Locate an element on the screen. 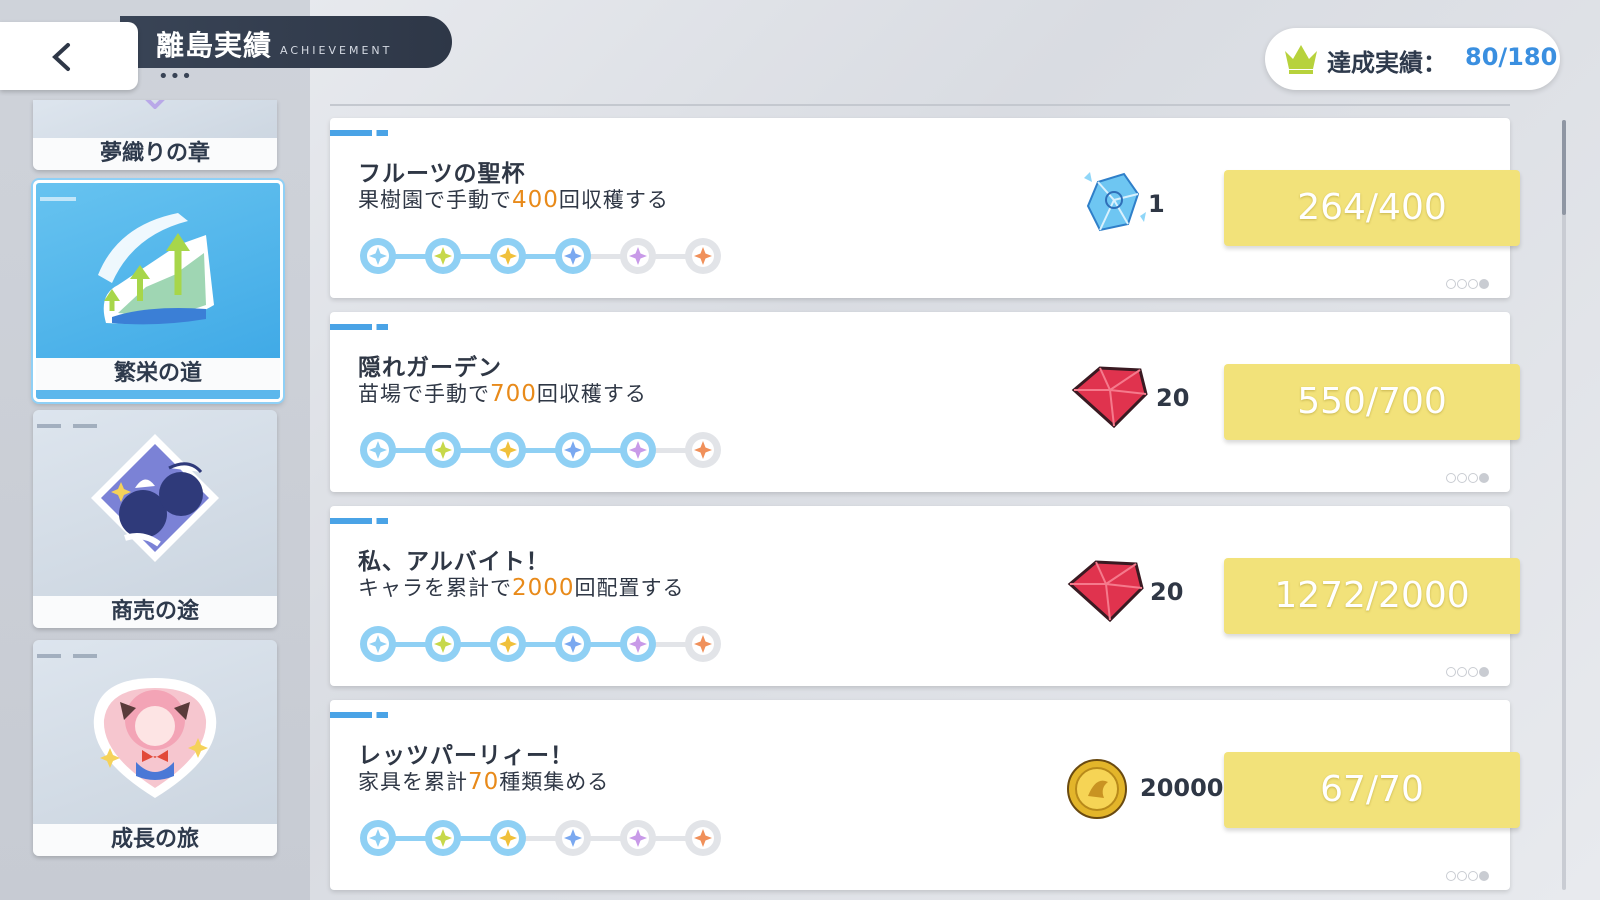 The height and width of the screenshot is (900, 1600). crown-icon is located at coordinates (1301, 59).